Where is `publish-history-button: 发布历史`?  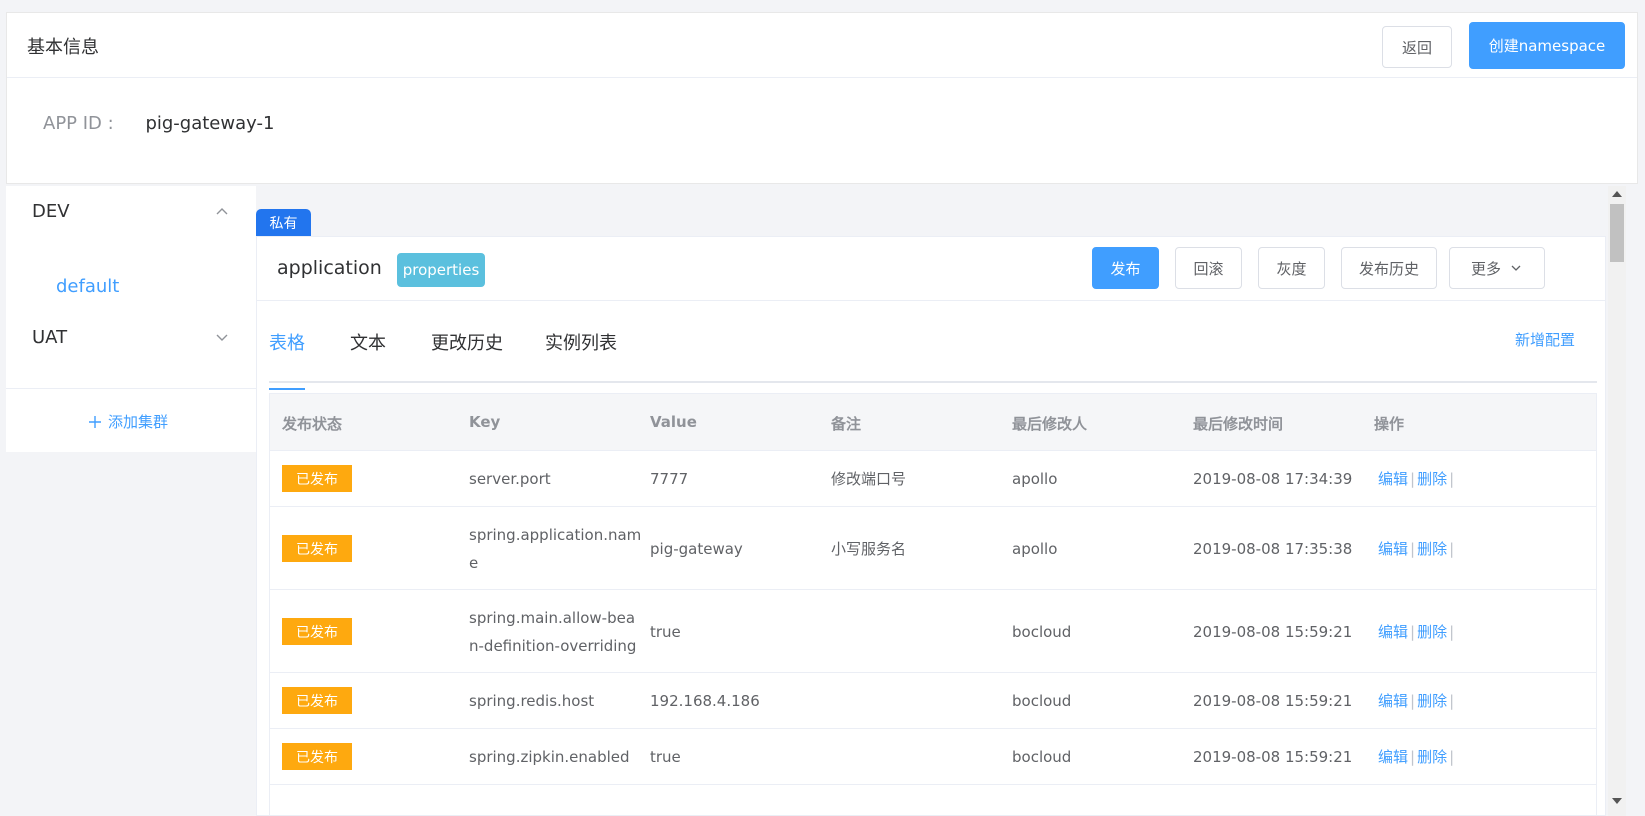
publish-history-button: 发布历史 is located at coordinates (1389, 268).